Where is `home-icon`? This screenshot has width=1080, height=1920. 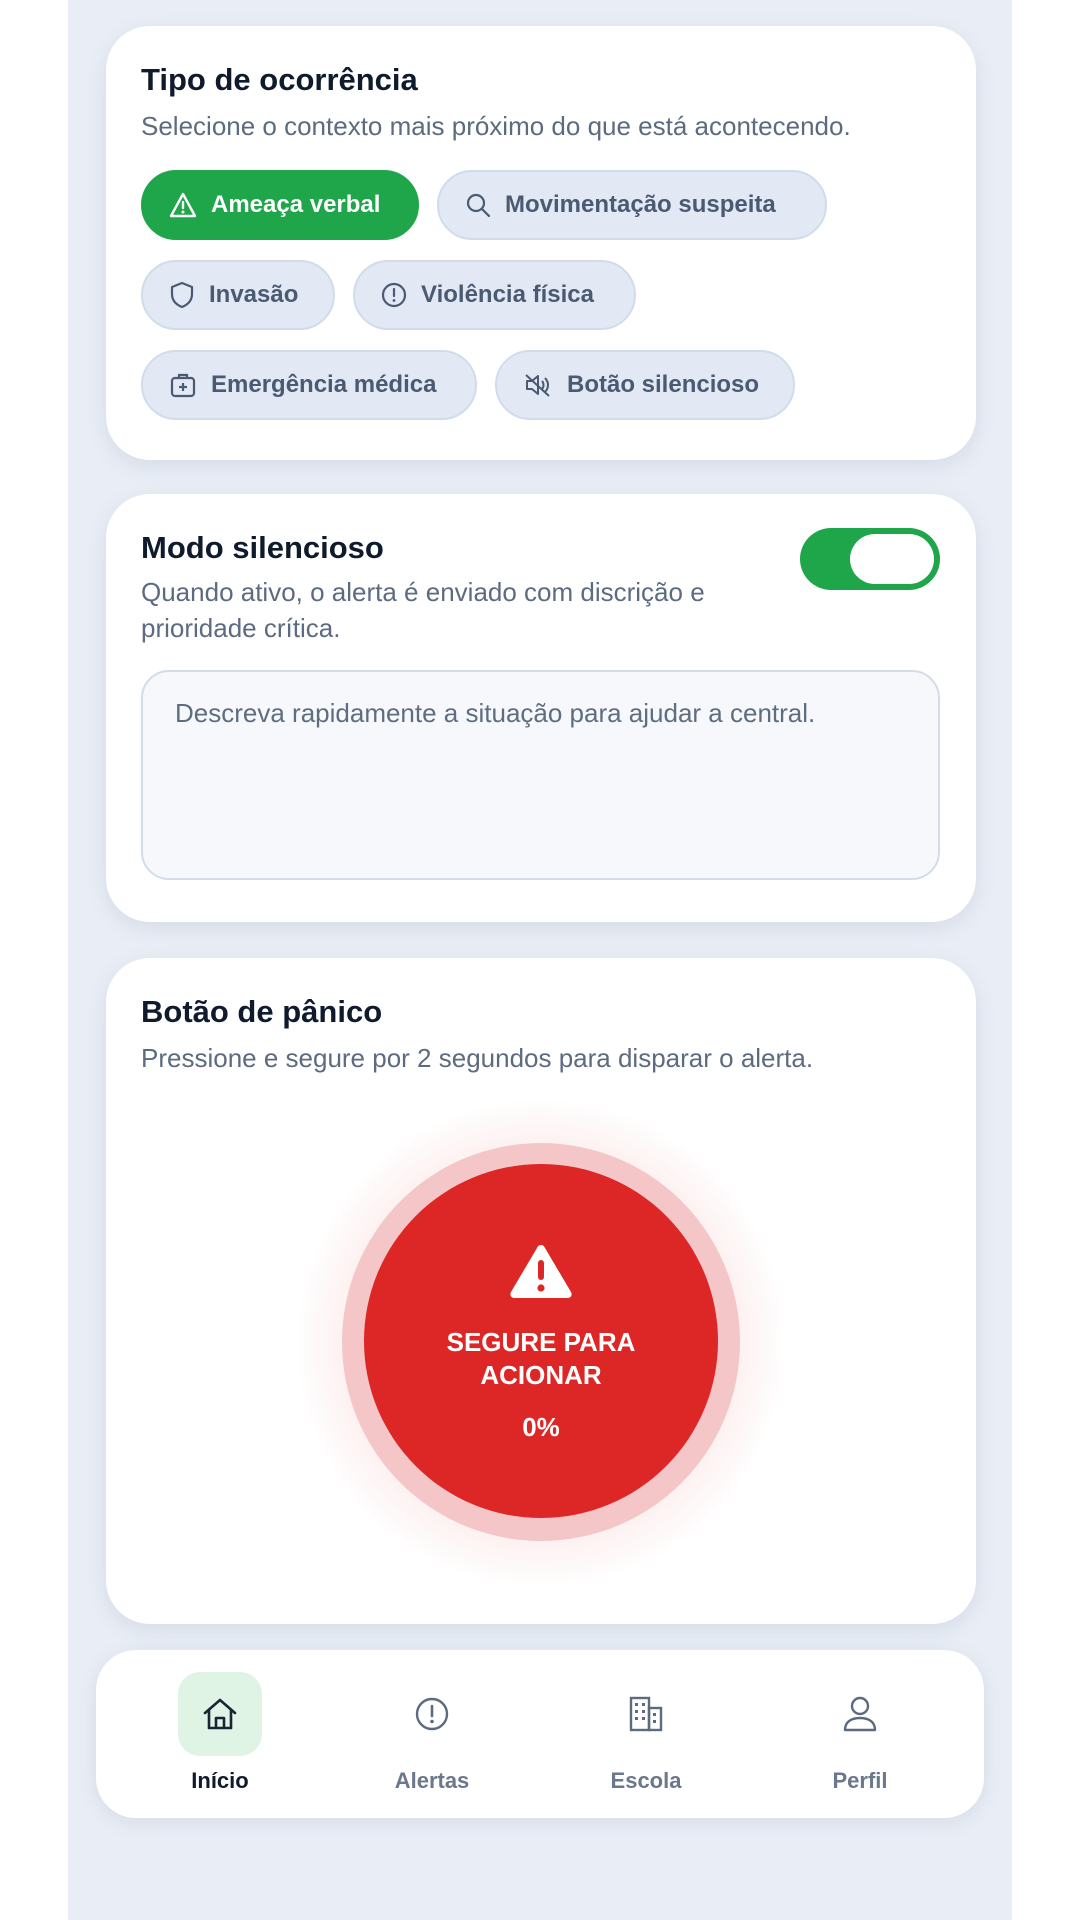 home-icon is located at coordinates (220, 1714).